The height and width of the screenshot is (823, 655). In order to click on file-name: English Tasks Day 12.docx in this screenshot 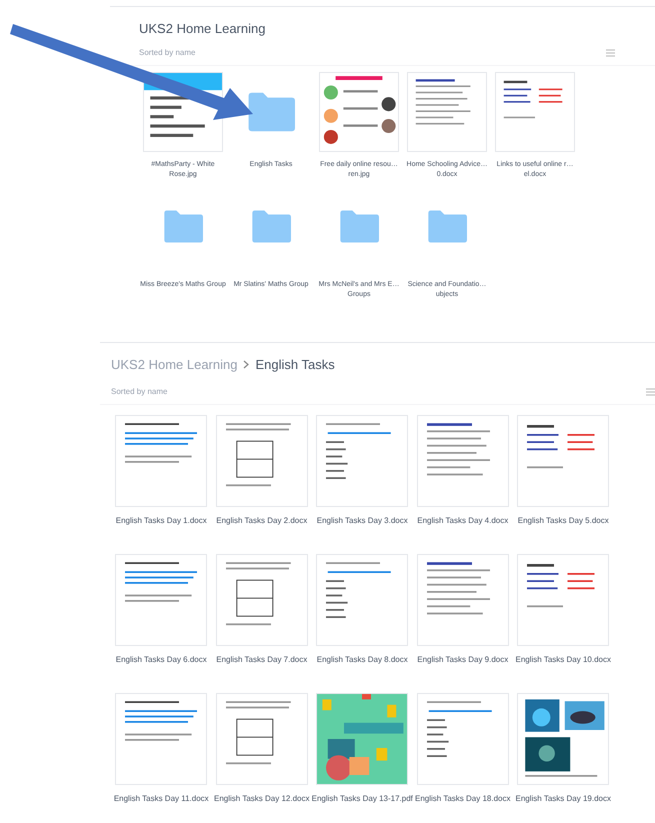, I will do `click(262, 799)`.